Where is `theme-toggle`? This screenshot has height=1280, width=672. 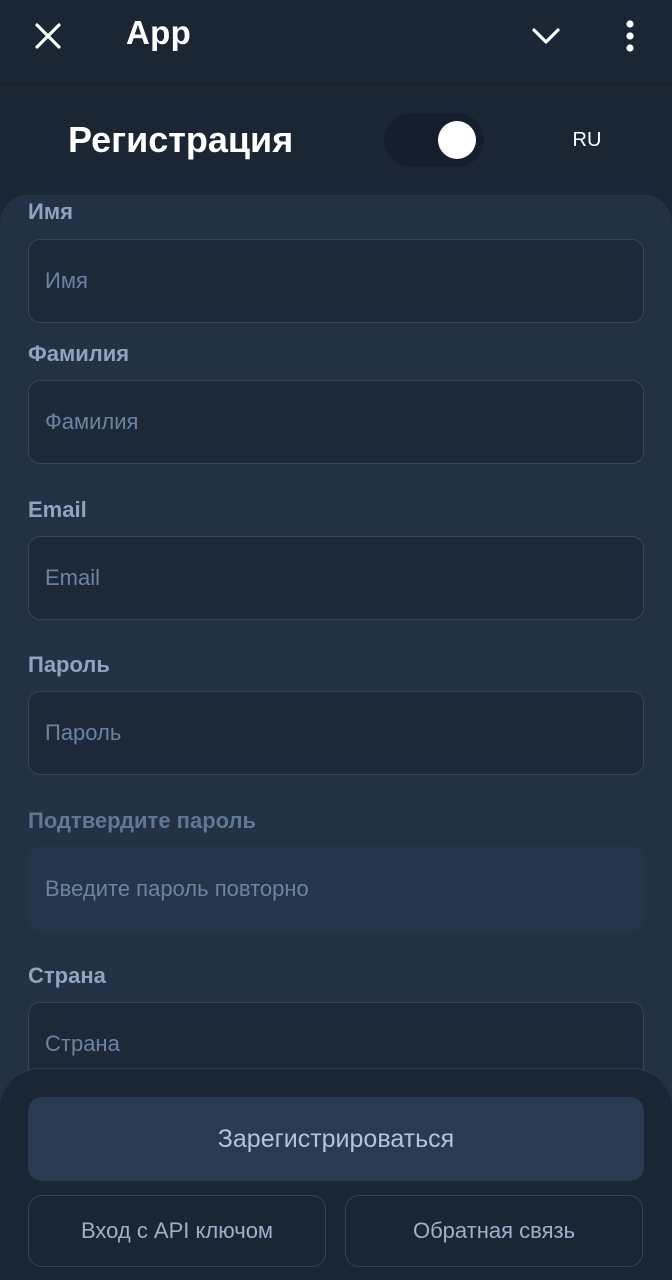
theme-toggle is located at coordinates (434, 140).